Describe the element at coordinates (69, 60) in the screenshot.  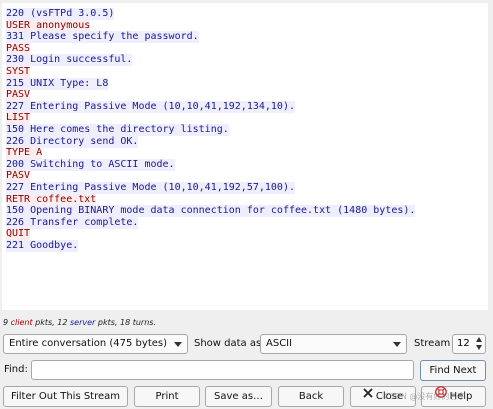
I see `server-line: 230 Login successful.` at that location.